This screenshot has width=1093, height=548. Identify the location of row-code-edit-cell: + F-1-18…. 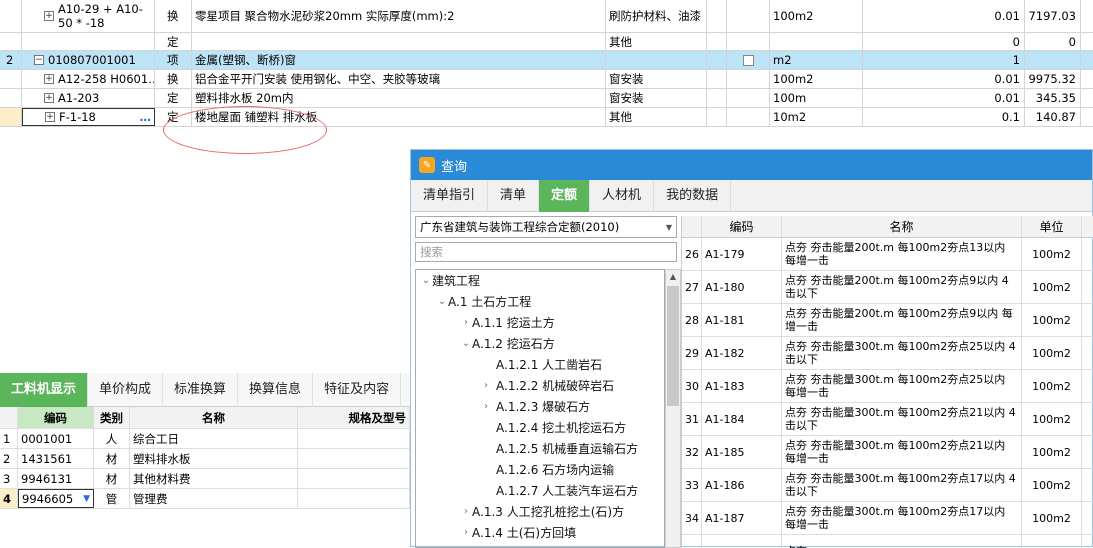
(88, 117).